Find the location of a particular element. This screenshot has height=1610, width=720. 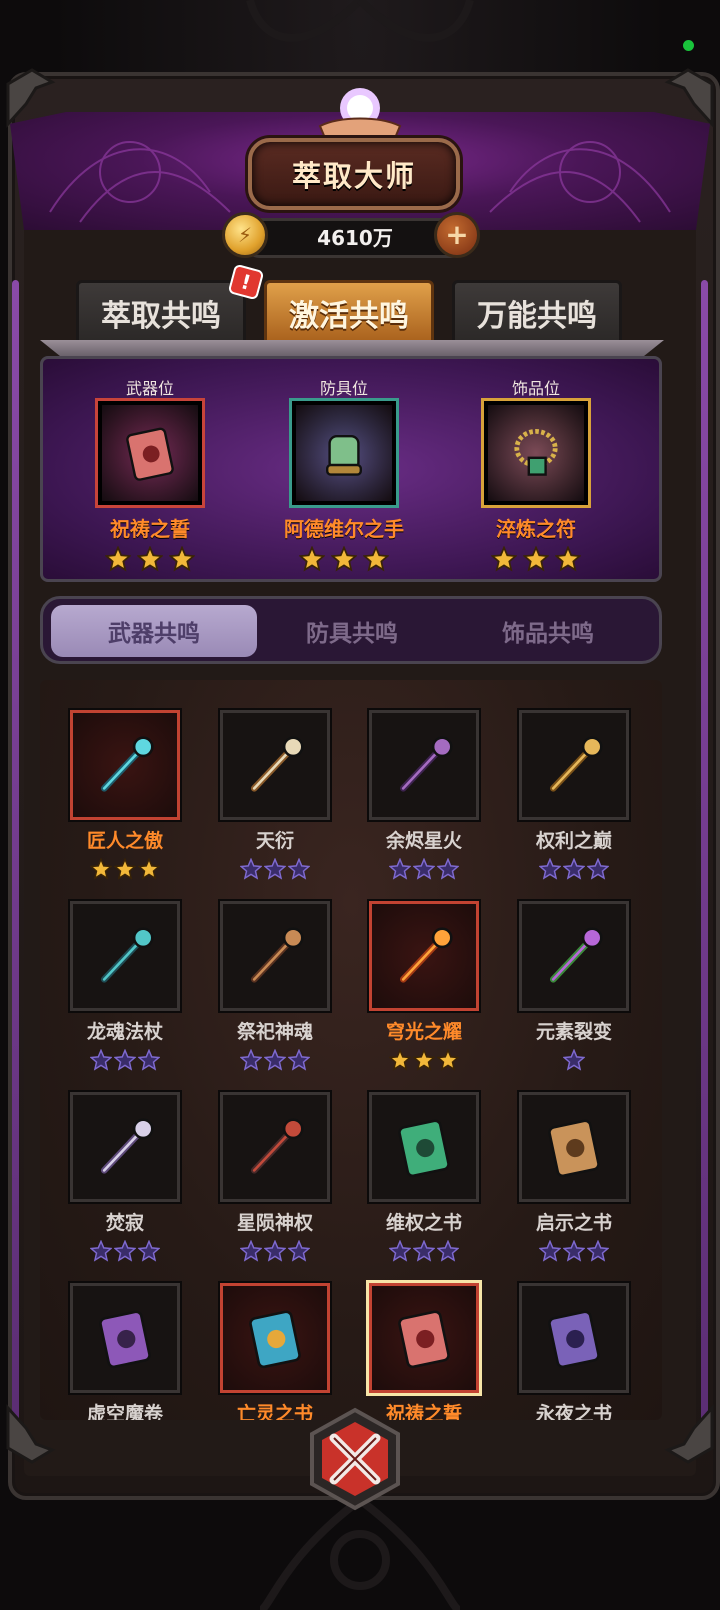

tab-3: 万能共鸣 is located at coordinates (537, 313).